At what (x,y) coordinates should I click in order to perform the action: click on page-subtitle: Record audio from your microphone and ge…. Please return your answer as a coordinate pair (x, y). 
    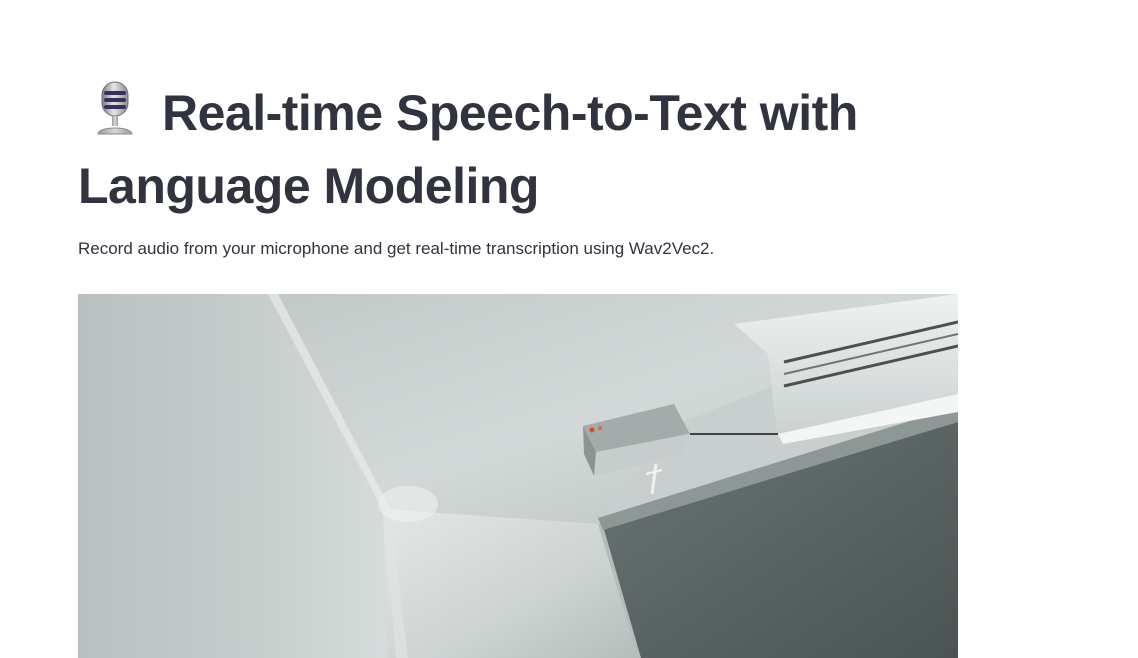
    Looking at the image, I should click on (396, 248).